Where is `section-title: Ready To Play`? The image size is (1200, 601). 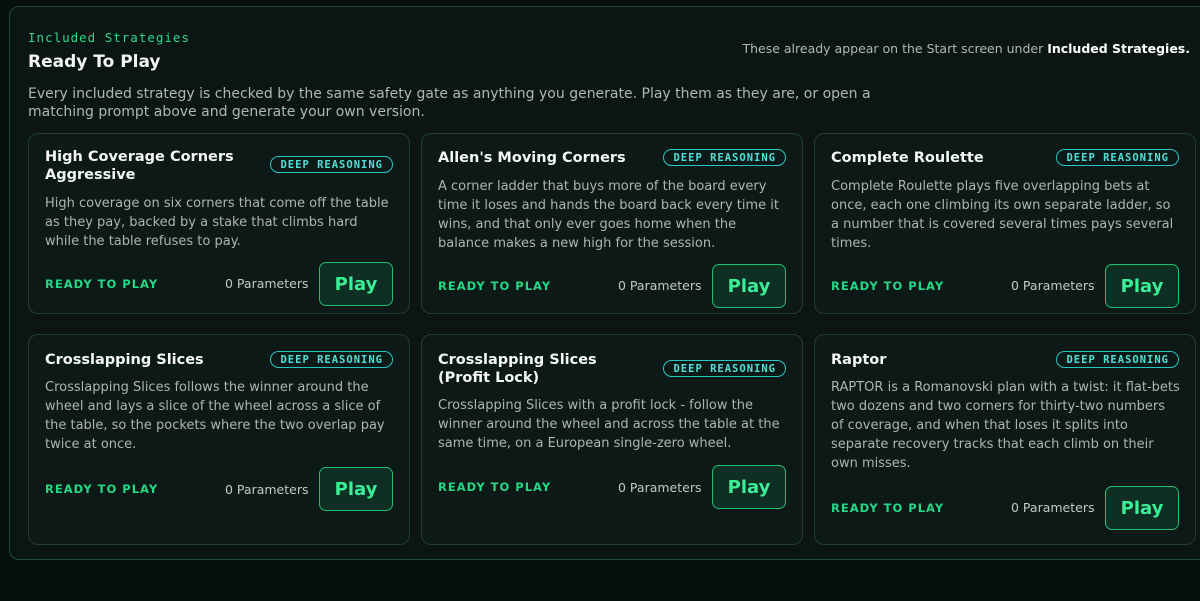
section-title: Ready To Play is located at coordinates (94, 62).